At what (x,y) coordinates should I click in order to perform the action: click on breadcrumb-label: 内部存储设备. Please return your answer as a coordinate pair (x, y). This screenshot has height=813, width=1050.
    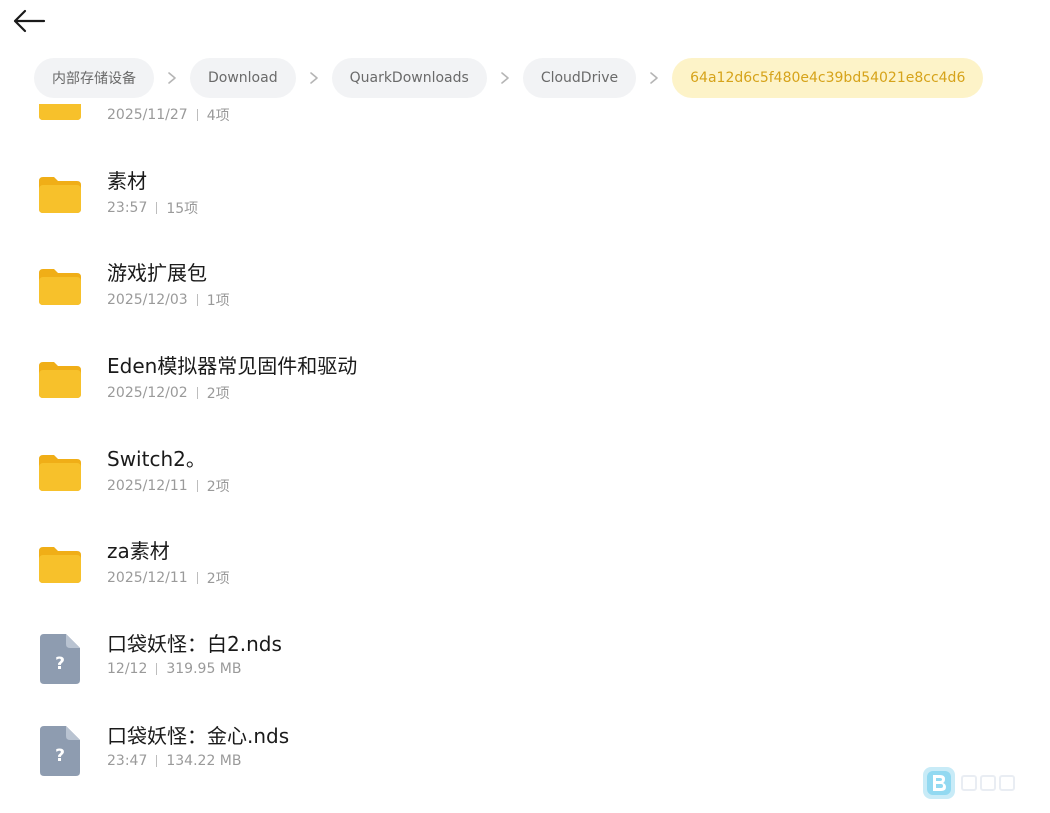
    Looking at the image, I should click on (94, 79).